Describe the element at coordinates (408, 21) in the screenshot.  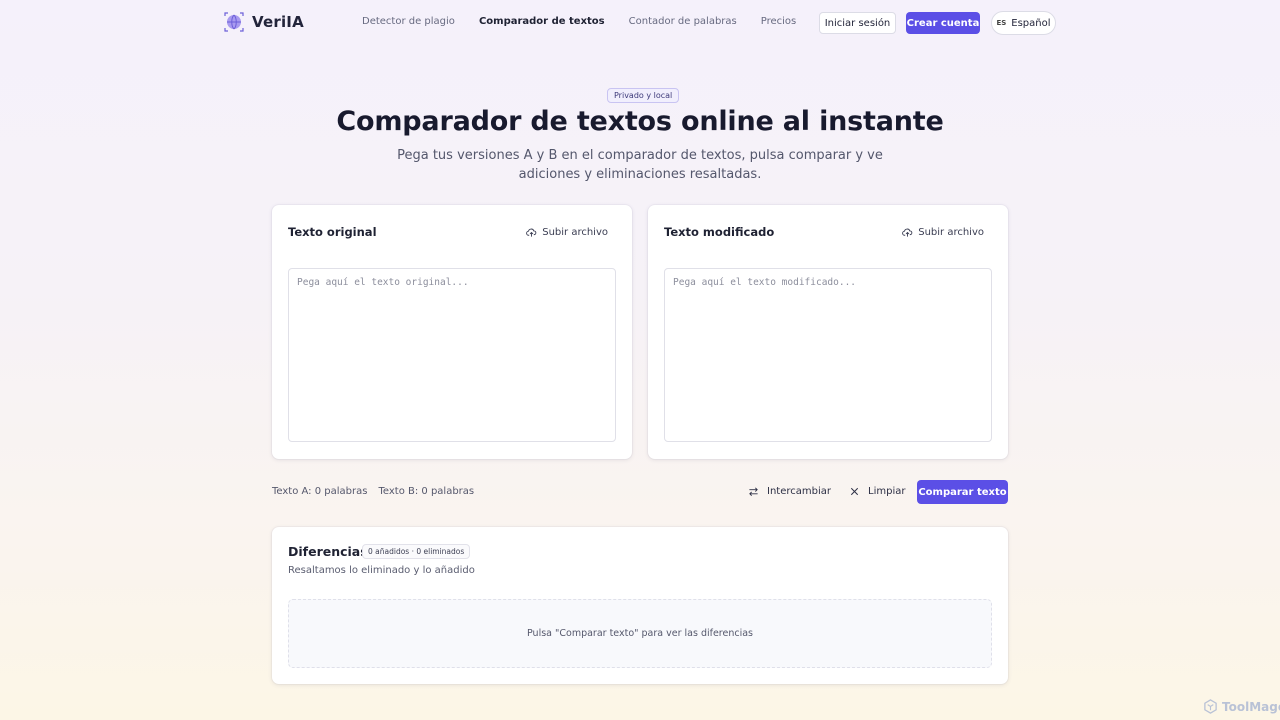
I see `nav-link-detector-de-plagio: Detector de plagio` at that location.